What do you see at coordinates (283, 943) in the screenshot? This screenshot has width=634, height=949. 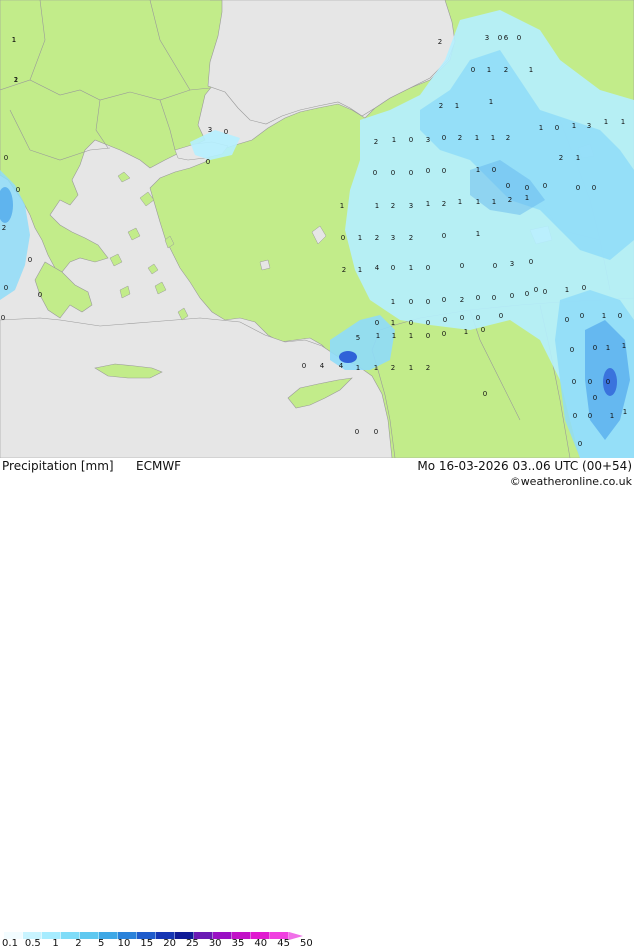 I see `legend-tick: 45` at bounding box center [283, 943].